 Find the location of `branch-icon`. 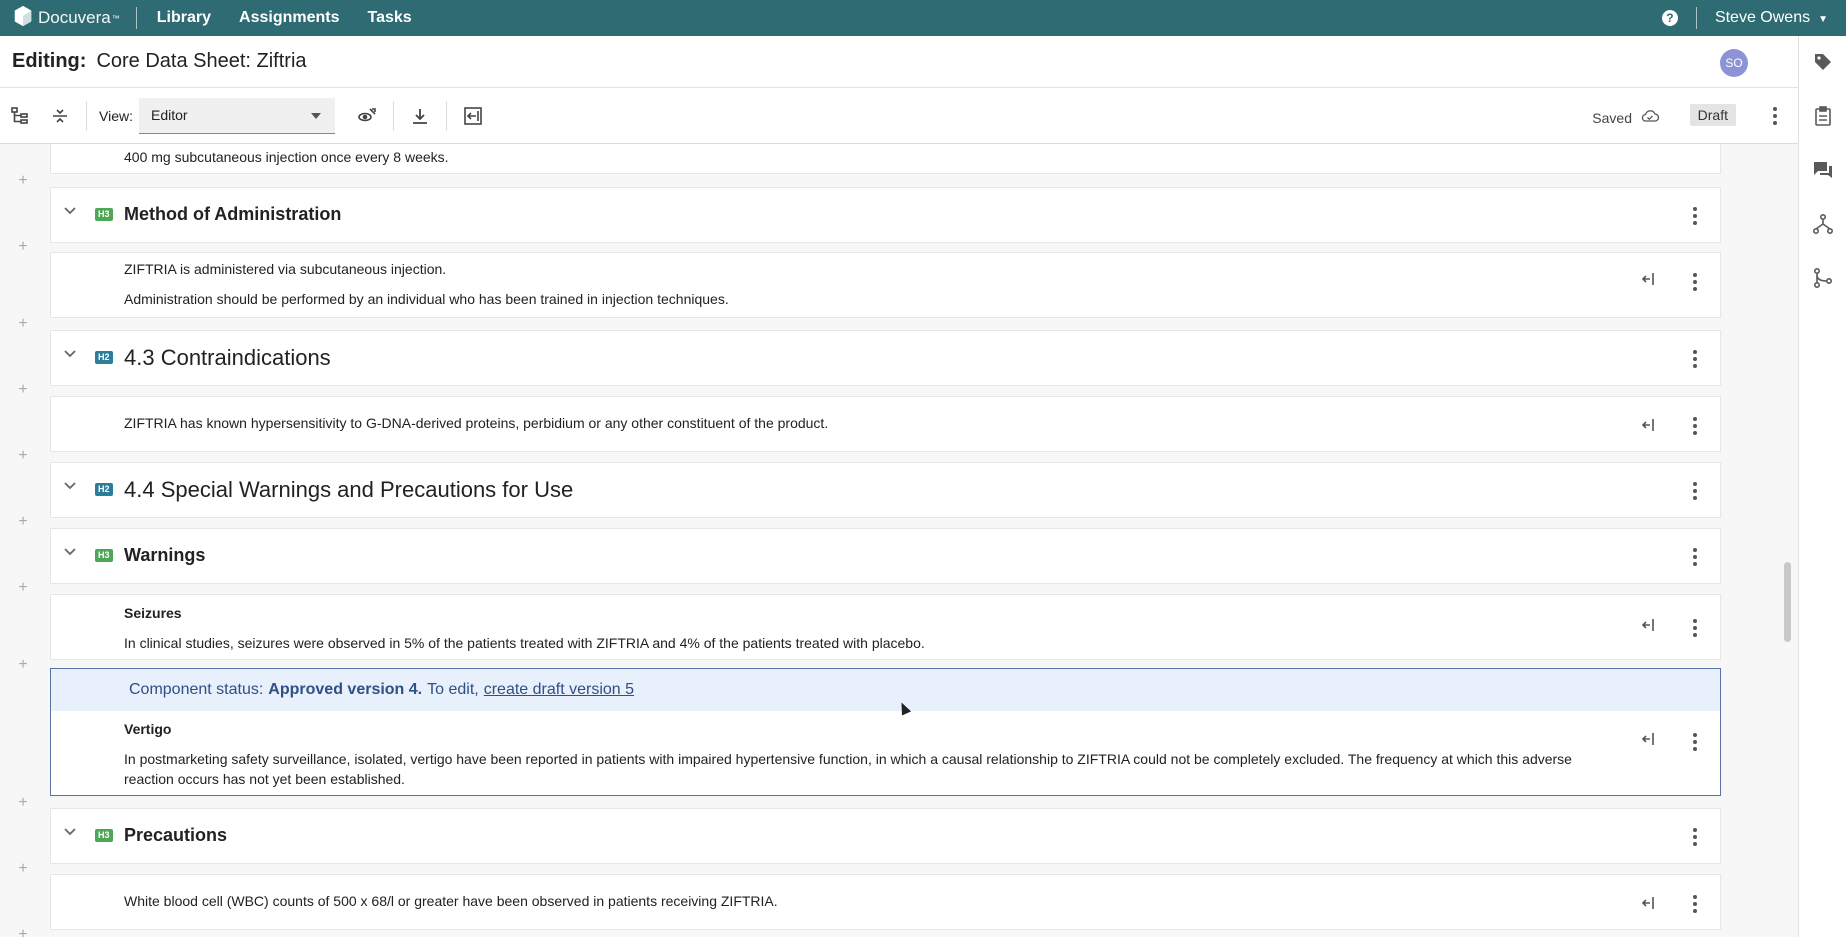

branch-icon is located at coordinates (1823, 278).